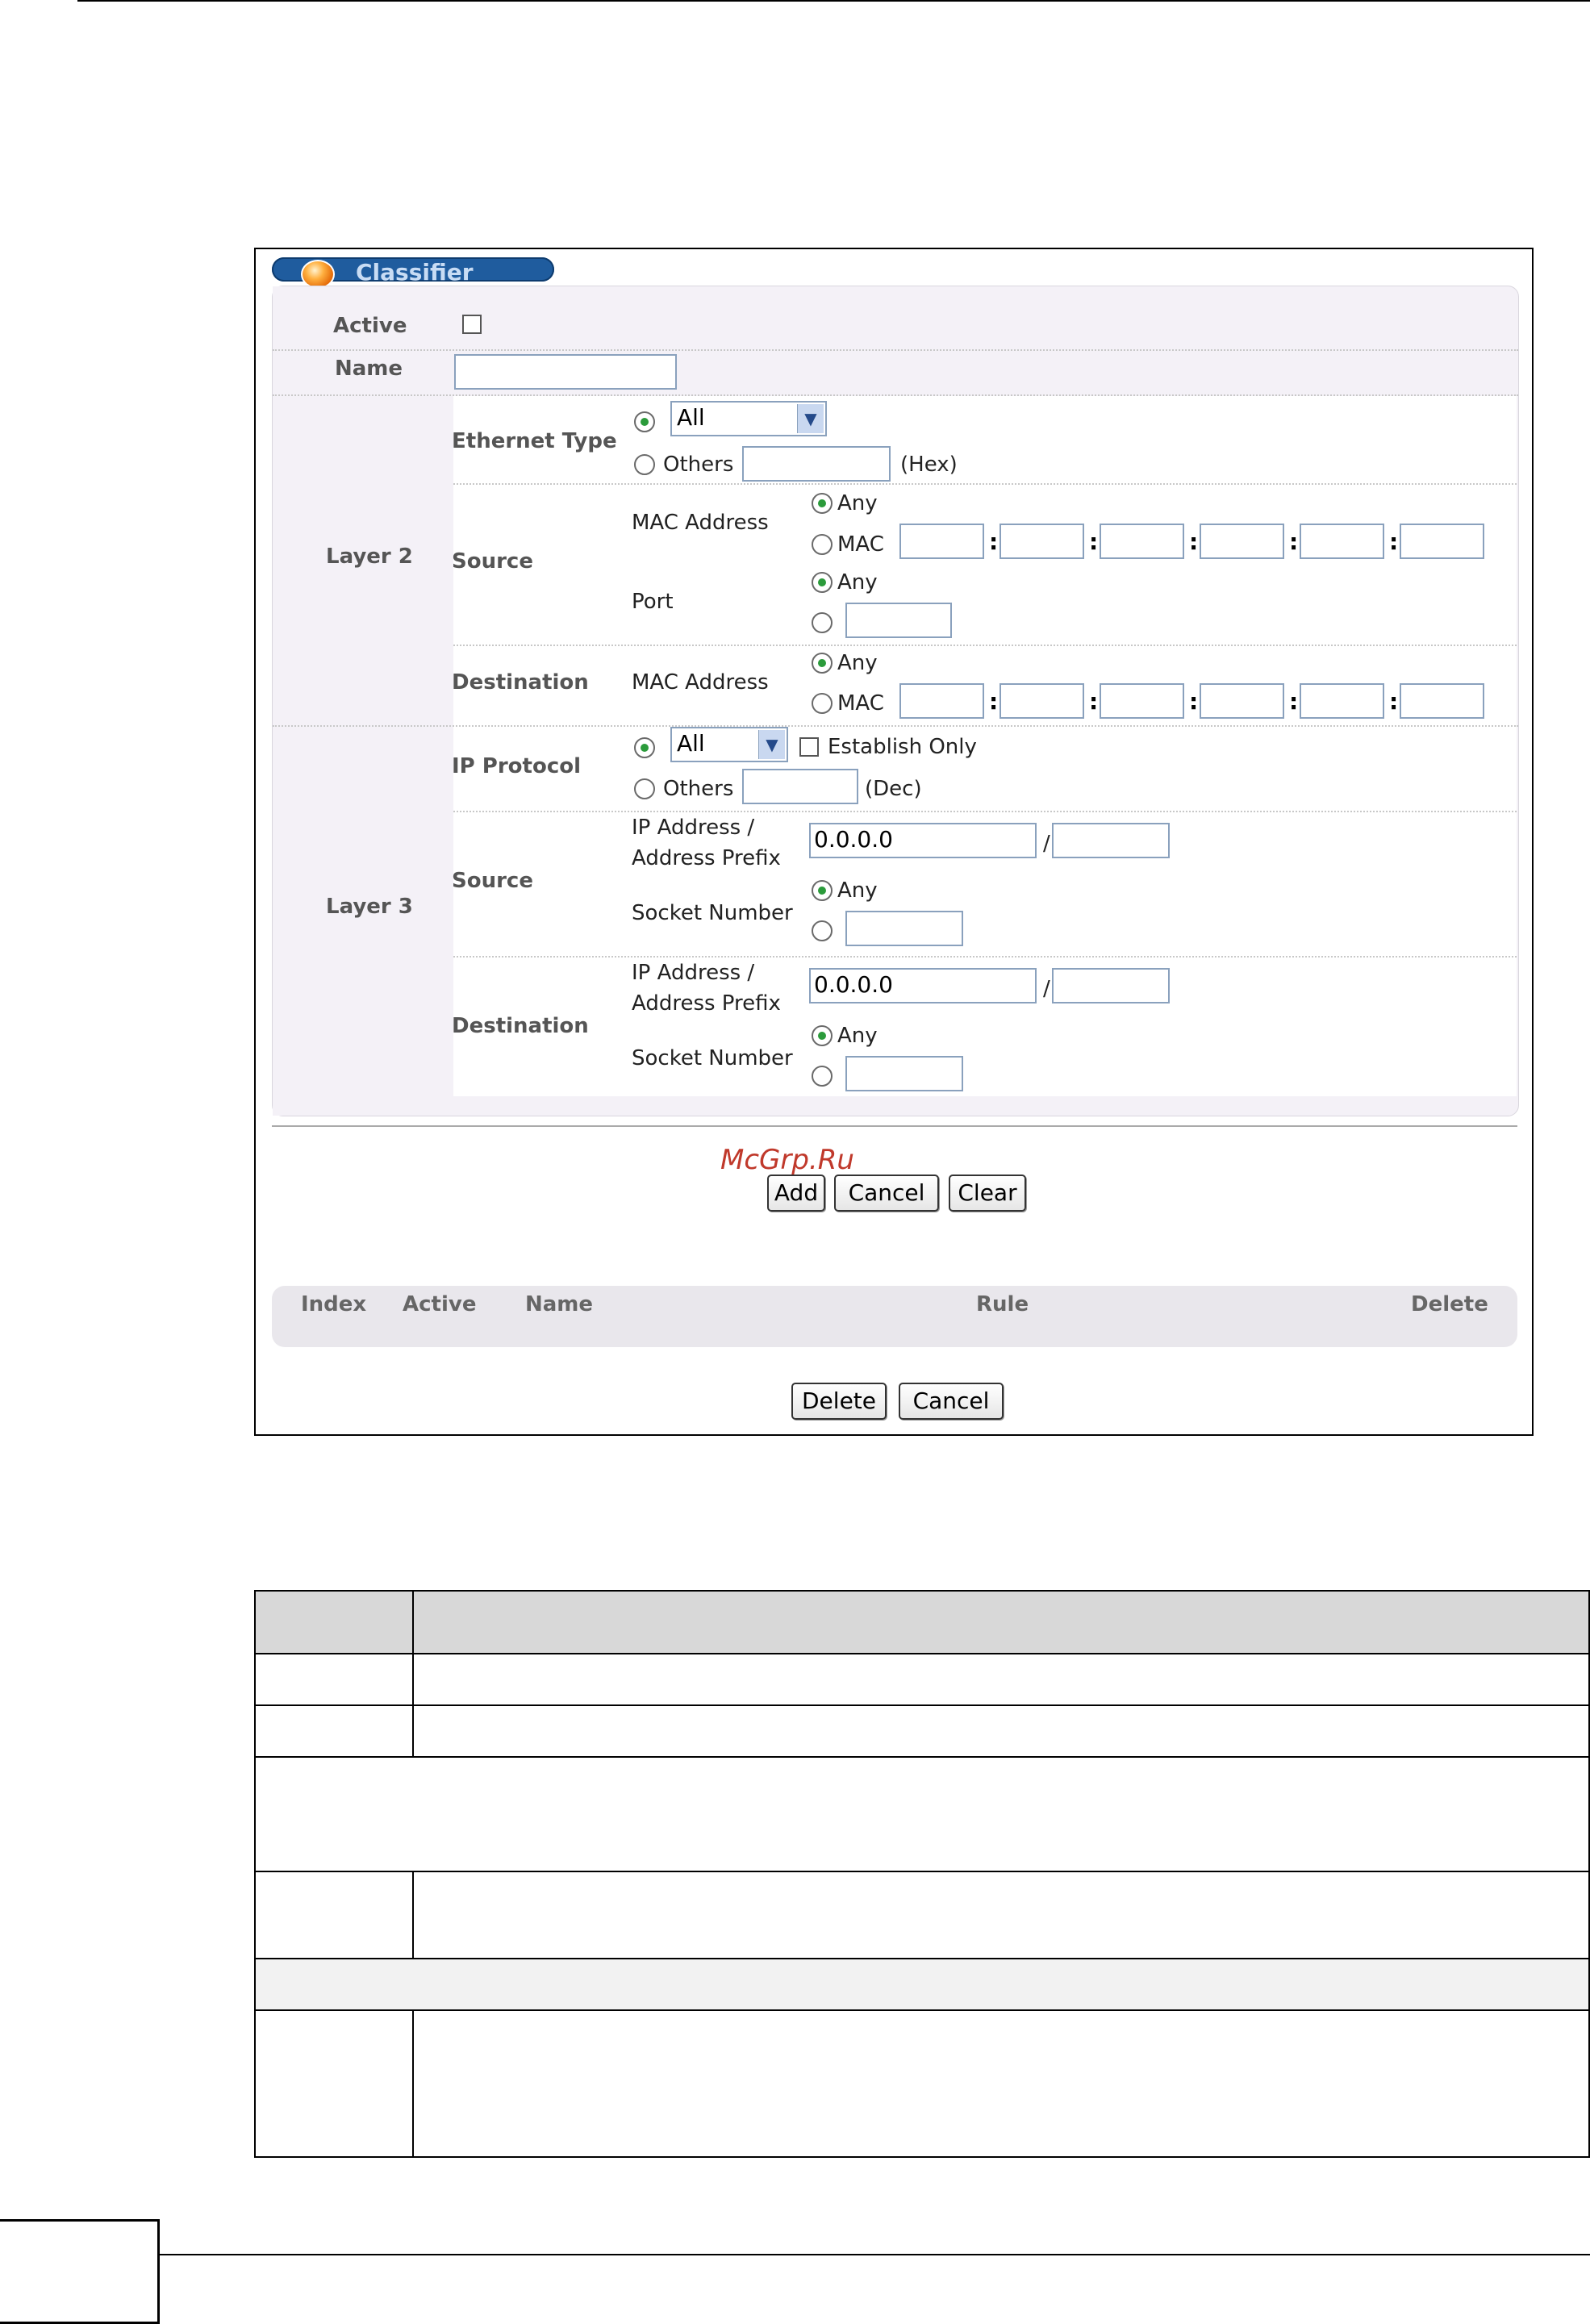  I want to click on ethernet-type-all-radio, so click(644, 421).